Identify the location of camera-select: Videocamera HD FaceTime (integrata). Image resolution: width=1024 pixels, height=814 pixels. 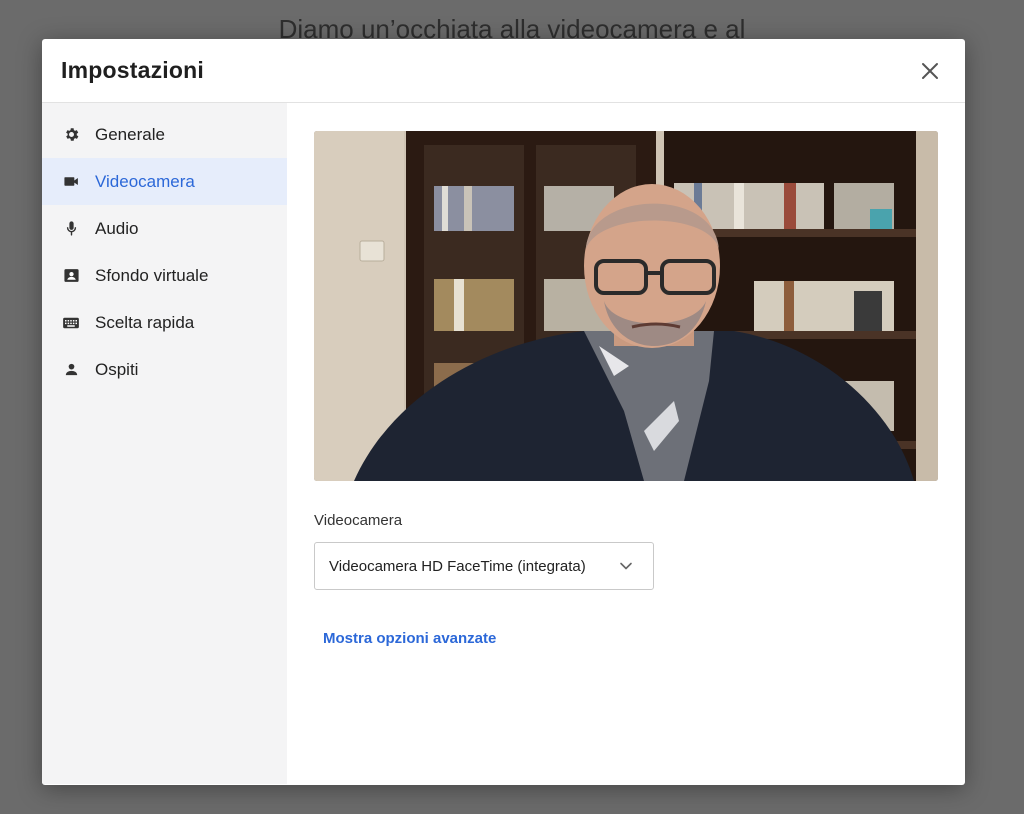
(484, 566).